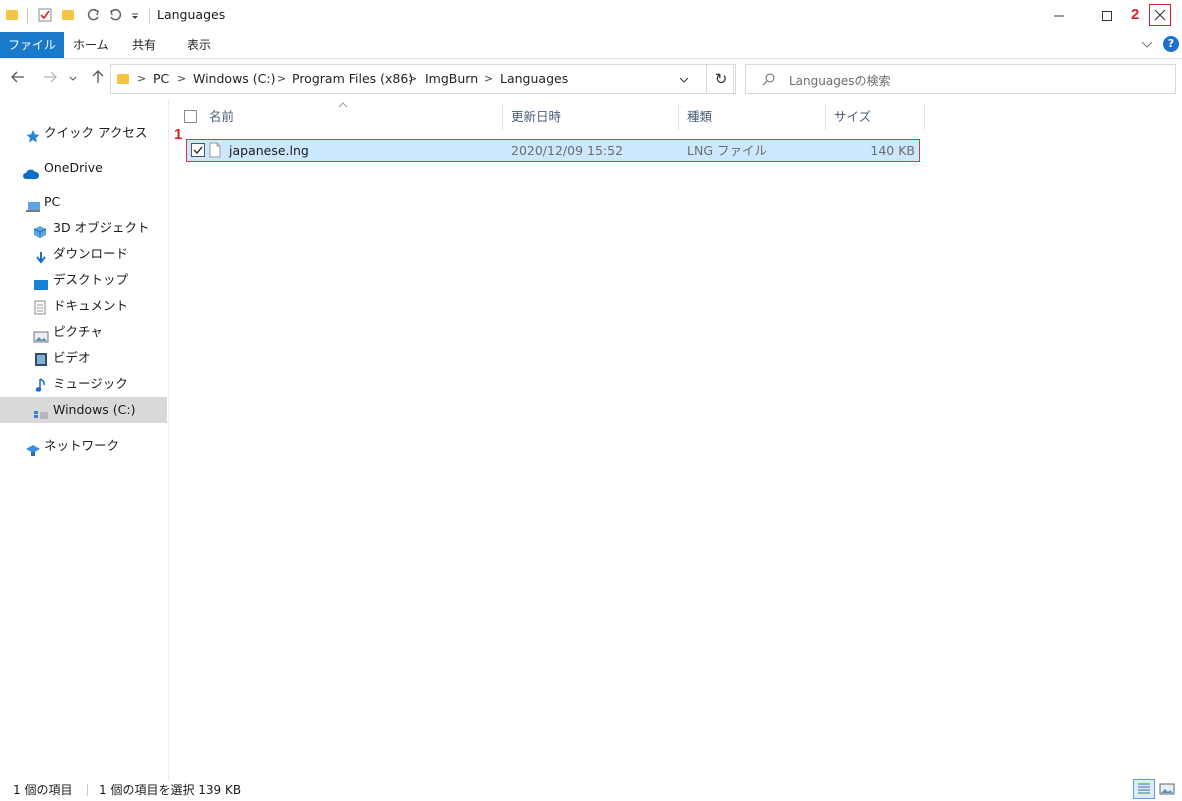 The width and height of the screenshot is (1182, 801). Describe the element at coordinates (727, 150) in the screenshot. I see `file-type: LNG ファイル` at that location.